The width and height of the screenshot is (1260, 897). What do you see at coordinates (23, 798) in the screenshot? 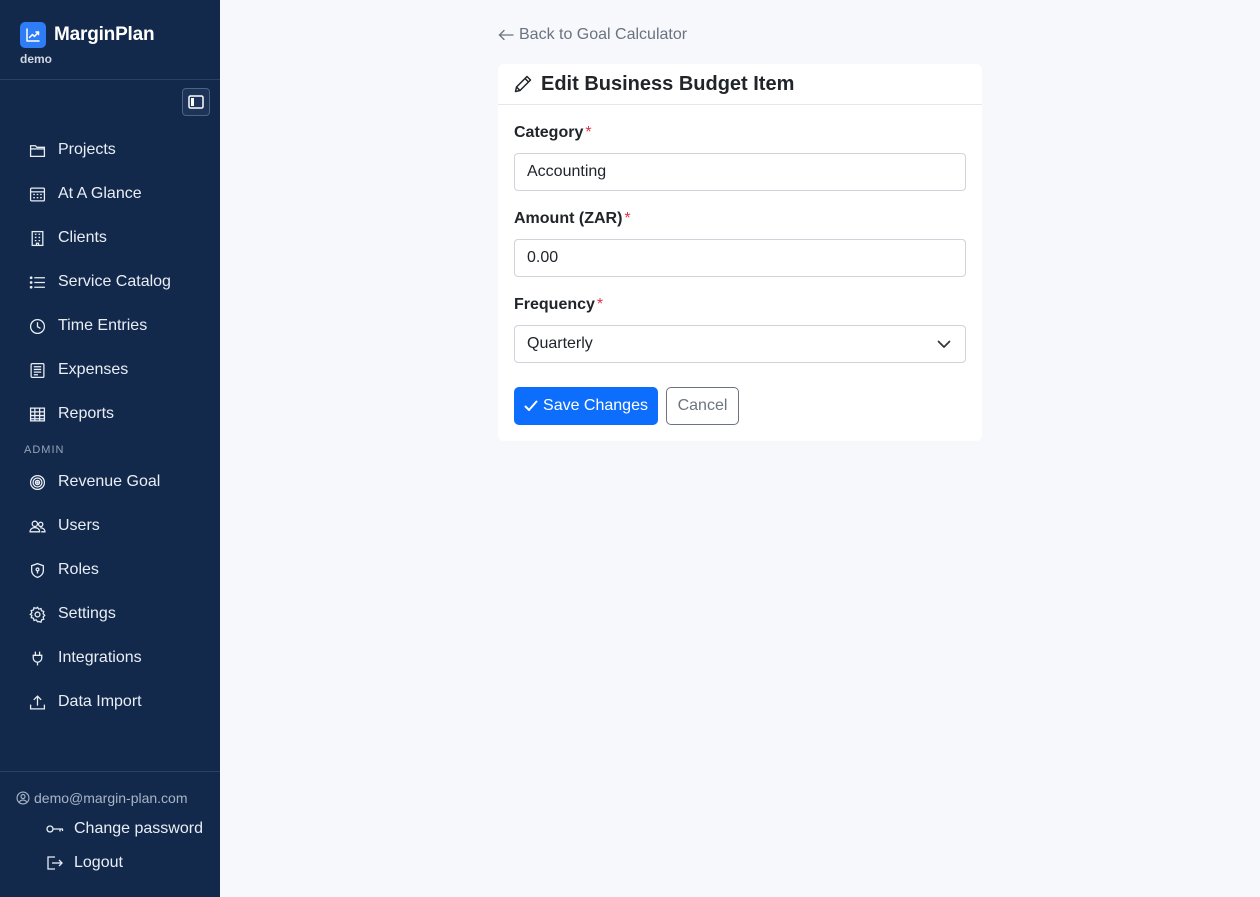
I see `user-circle-icon` at bounding box center [23, 798].